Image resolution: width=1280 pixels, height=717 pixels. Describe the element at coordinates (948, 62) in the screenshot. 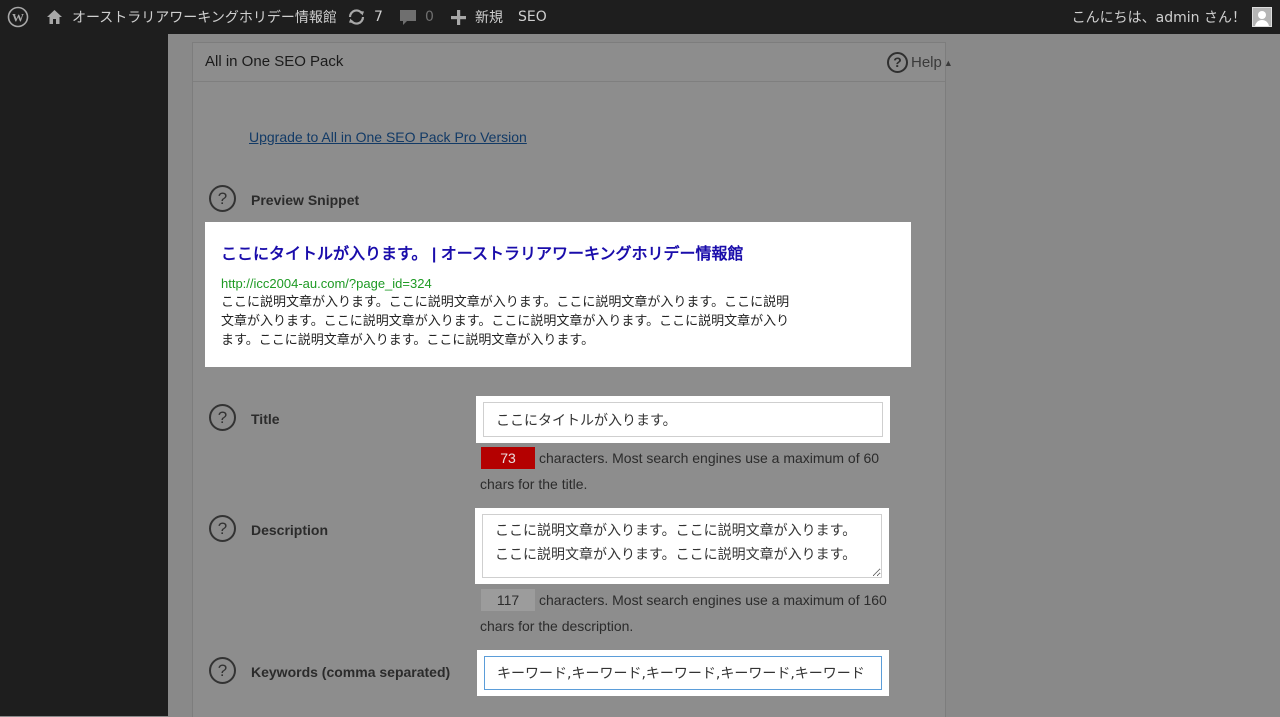

I see `caret-up-icon: ▲` at that location.